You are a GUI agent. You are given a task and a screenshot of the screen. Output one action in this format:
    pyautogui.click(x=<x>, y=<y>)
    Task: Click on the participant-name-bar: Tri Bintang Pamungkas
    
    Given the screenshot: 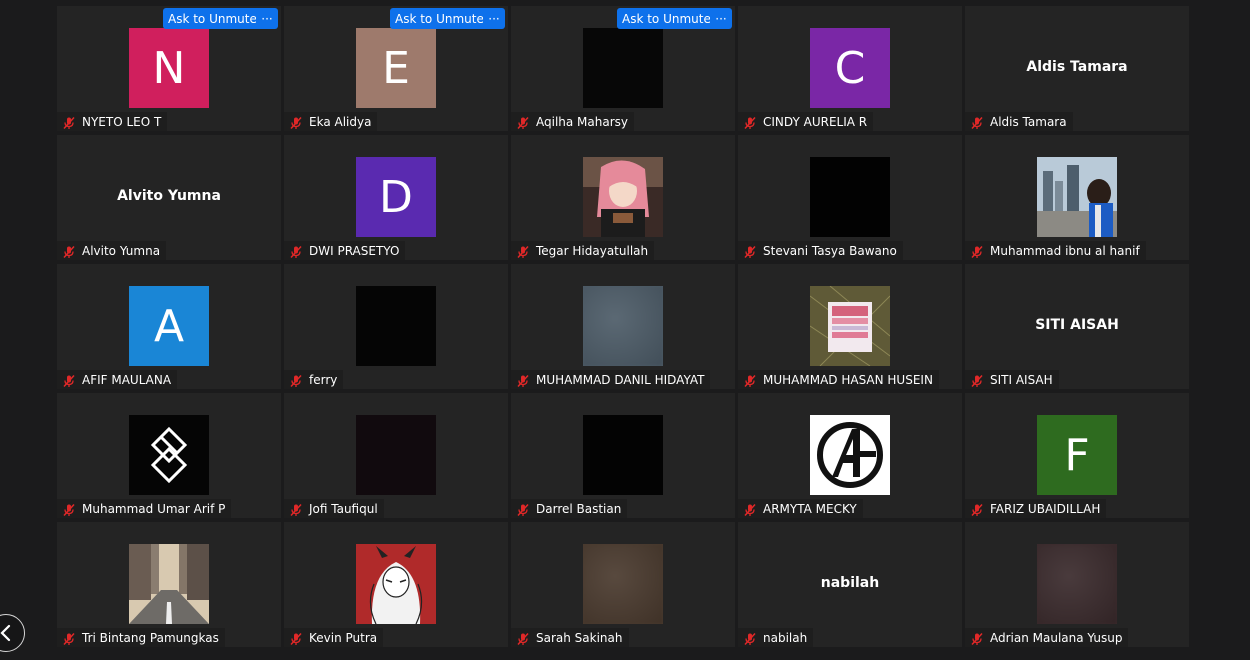 What is the action you would take?
    pyautogui.click(x=141, y=637)
    